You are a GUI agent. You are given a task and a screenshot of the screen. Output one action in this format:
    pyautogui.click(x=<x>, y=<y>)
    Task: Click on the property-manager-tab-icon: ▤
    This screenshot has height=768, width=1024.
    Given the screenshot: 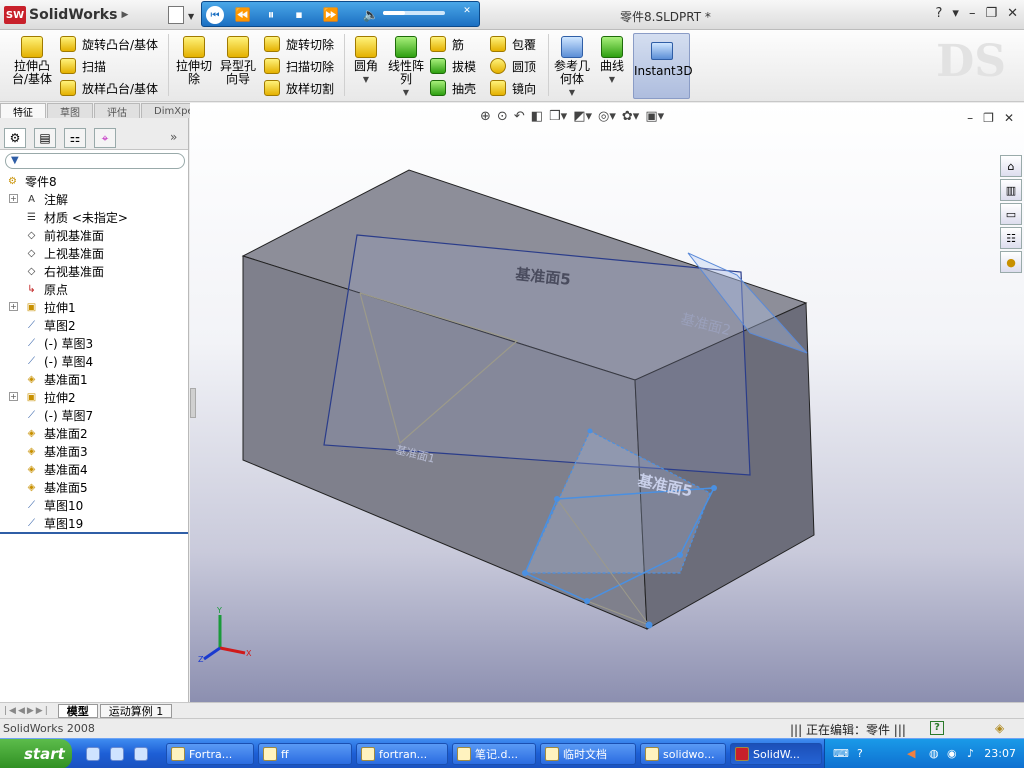 What is the action you would take?
    pyautogui.click(x=45, y=138)
    